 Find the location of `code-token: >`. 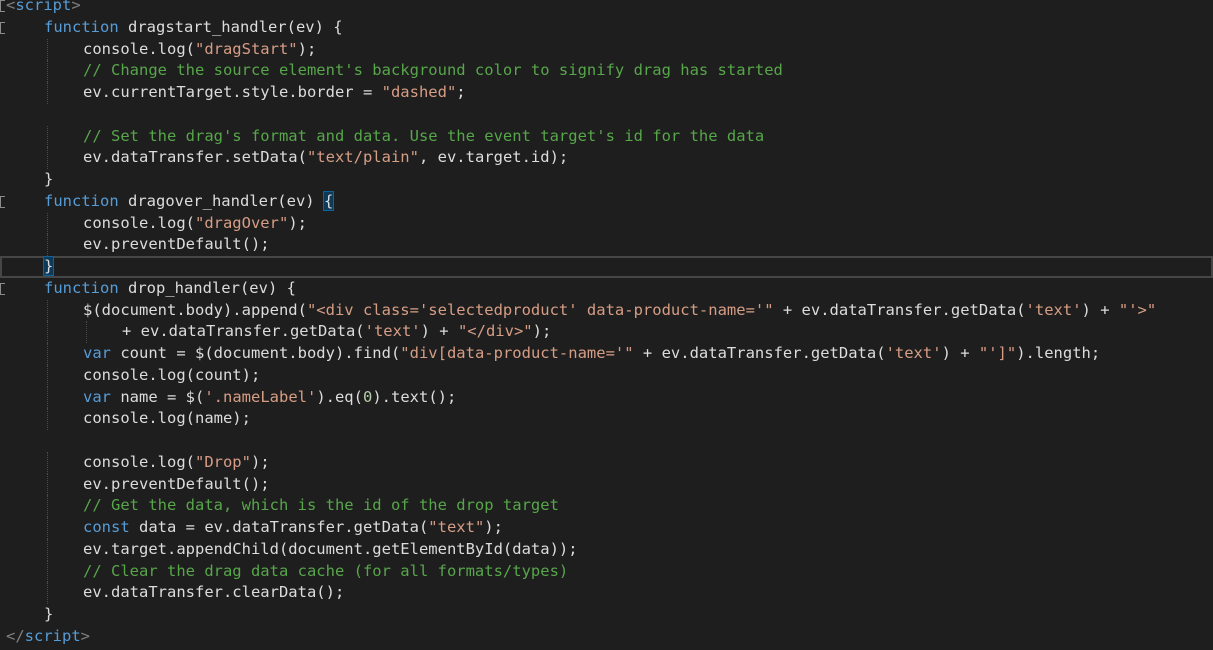

code-token: > is located at coordinates (76, 7).